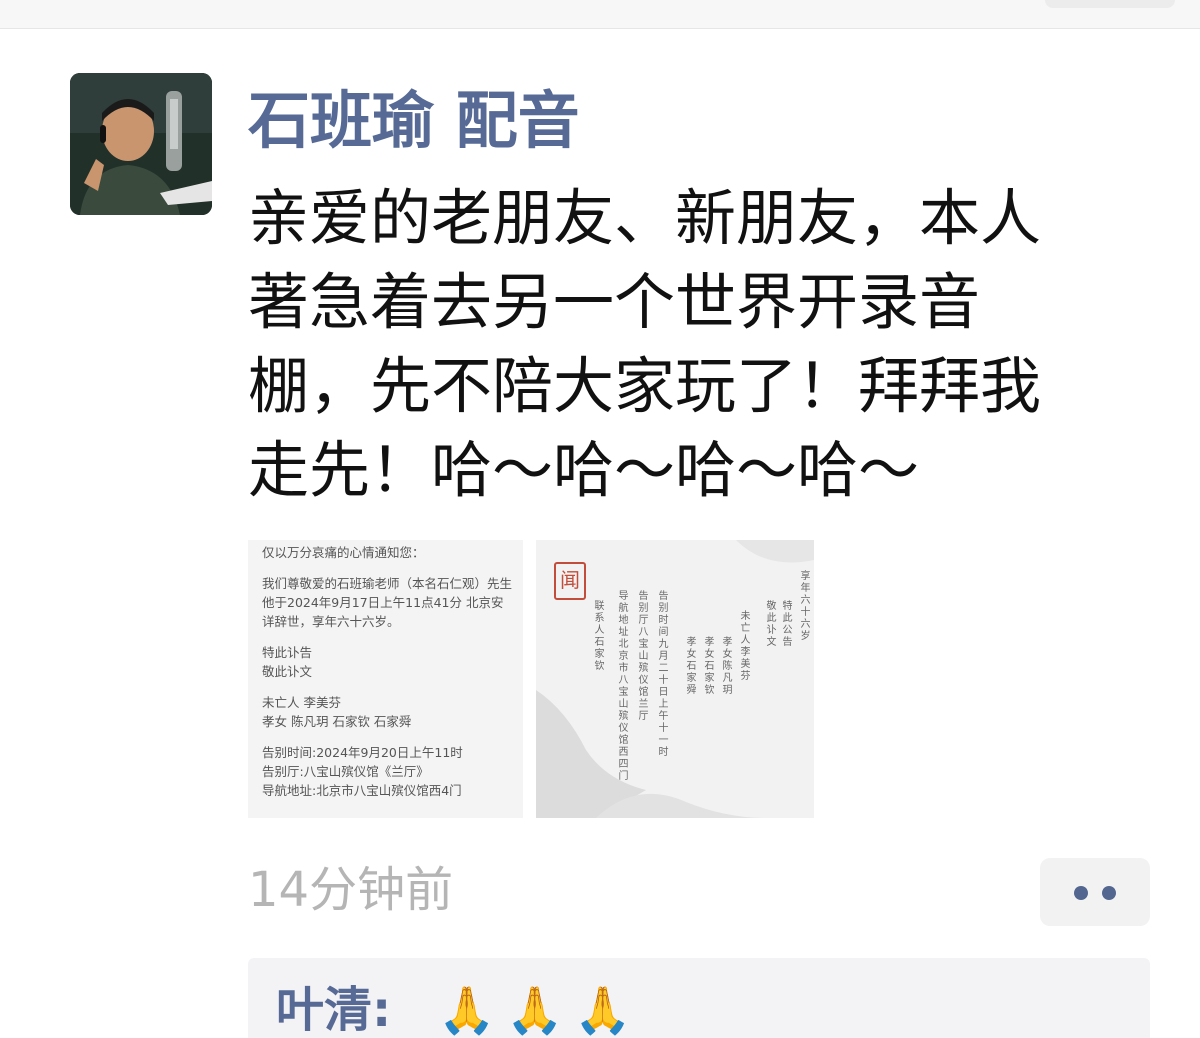 This screenshot has height=1038, width=1200. I want to click on post-content-line: 走先！哈～哈～哈～哈～, so click(584, 470).